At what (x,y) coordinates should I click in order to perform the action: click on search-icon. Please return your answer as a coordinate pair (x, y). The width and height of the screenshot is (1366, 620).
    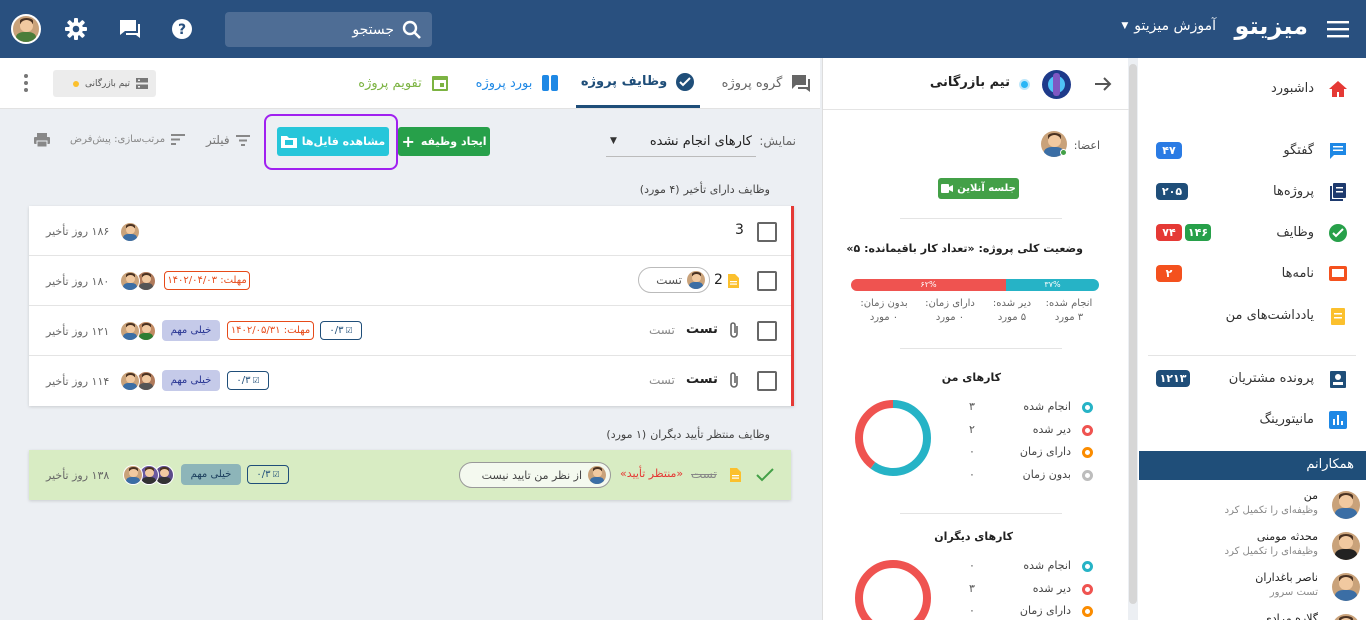
    Looking at the image, I should click on (412, 30).